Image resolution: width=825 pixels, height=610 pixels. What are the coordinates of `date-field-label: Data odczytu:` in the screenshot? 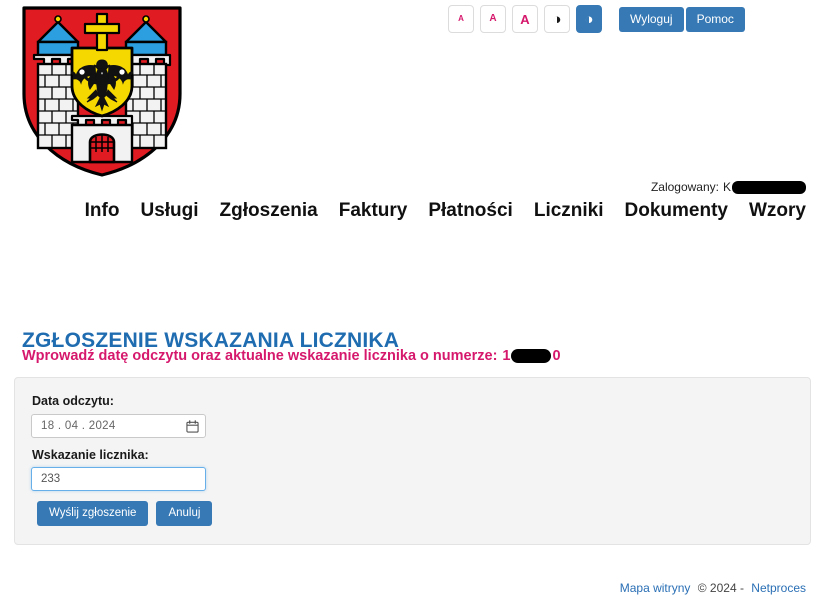 It's located at (73, 401).